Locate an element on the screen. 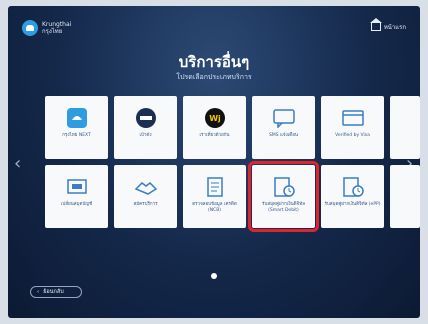 This screenshot has height=324, width=428. home-button: หน้าแรก is located at coordinates (387, 25).